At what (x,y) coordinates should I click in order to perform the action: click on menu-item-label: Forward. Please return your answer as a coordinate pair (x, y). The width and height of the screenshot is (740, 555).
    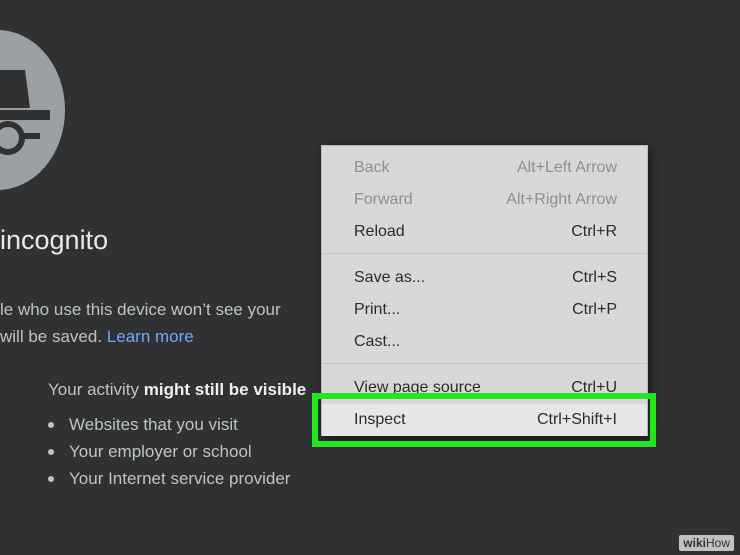
    Looking at the image, I should click on (383, 199).